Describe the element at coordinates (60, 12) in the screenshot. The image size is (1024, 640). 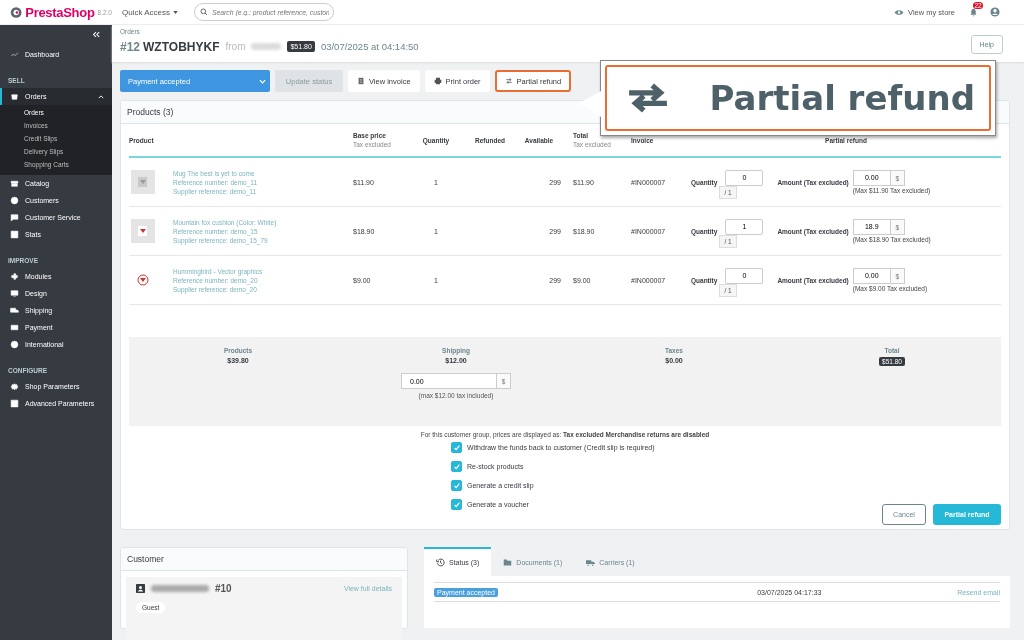
I see `logo-text: PrestaShop` at that location.